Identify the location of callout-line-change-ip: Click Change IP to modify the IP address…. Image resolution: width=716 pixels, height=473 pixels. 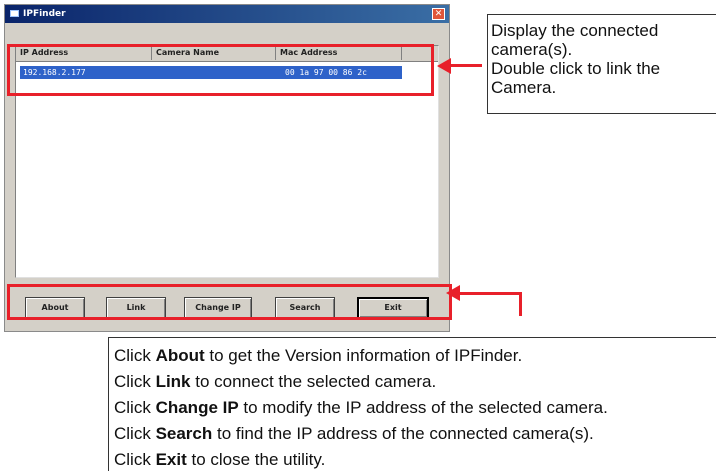
(361, 407).